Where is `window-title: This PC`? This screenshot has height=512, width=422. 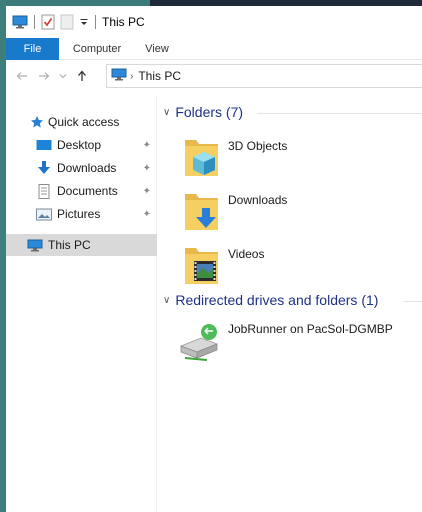 window-title: This PC is located at coordinates (123, 22).